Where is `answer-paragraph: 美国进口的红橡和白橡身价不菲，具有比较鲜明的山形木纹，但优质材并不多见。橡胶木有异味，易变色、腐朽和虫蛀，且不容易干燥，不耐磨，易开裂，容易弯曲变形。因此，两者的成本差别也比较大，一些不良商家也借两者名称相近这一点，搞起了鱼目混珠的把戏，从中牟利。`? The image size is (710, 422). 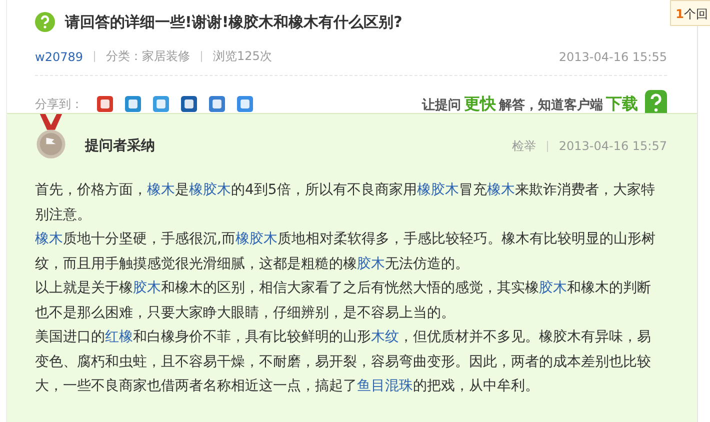
answer-paragraph: 美国进口的红橡和白橡身价不菲，具有比较鲜明的山形木纹，但优质材并不多见。橡胶木有异味，易变色、腐朽和虫蛀，且不容易干燥，不耐磨，易开裂，容易弯曲变形。因此，两者的成本差别也比较大，一些不良商家也借两者名称相近这一点，搞起了鱼目混珠的把戏，从中牟利。 is located at coordinates (343, 362).